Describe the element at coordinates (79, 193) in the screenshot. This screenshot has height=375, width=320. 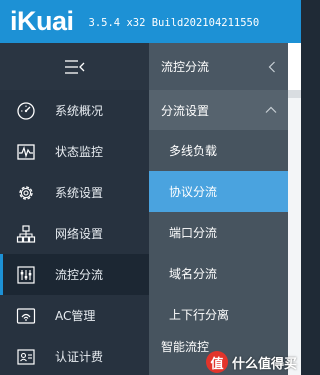
I see `sidebar-item-label: 系统设置` at that location.